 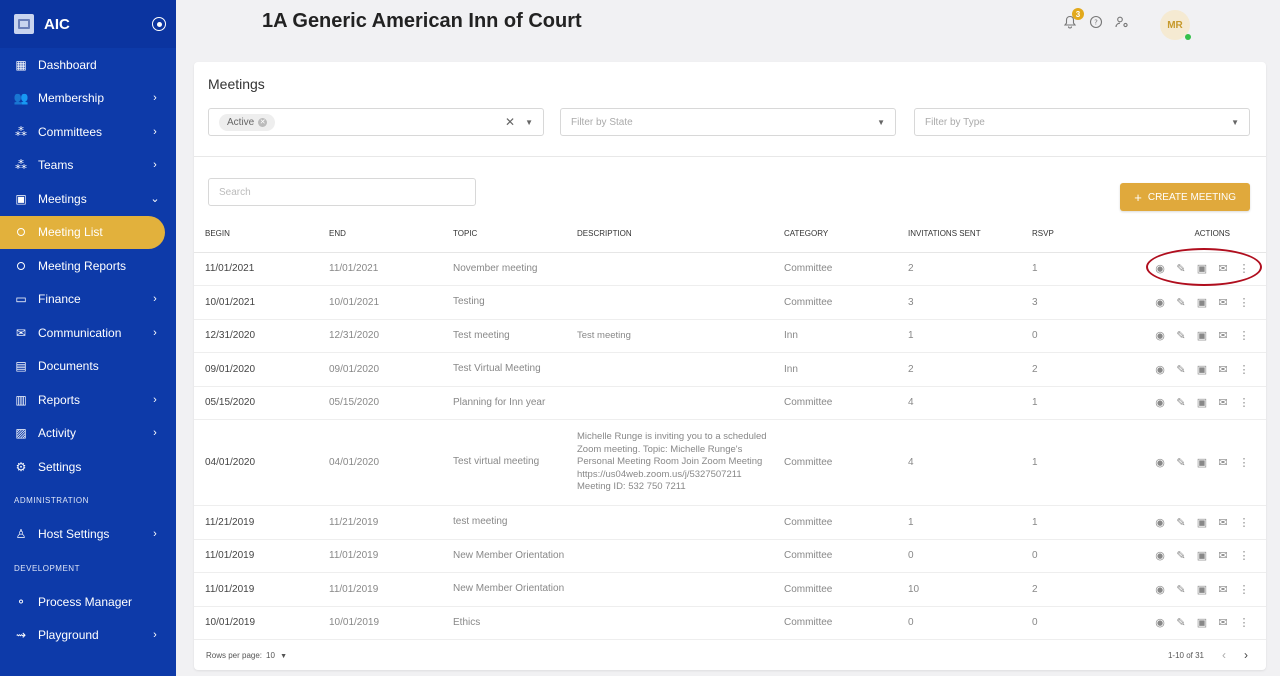 What do you see at coordinates (669, 234) in the screenshot?
I see `col-description: DESCRIPTION` at bounding box center [669, 234].